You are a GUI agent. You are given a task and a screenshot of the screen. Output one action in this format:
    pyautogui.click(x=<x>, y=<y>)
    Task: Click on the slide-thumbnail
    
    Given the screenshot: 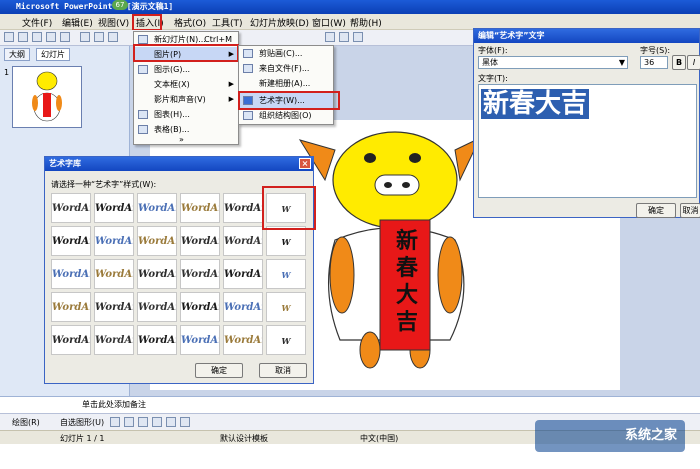 What is the action you would take?
    pyautogui.click(x=47, y=97)
    